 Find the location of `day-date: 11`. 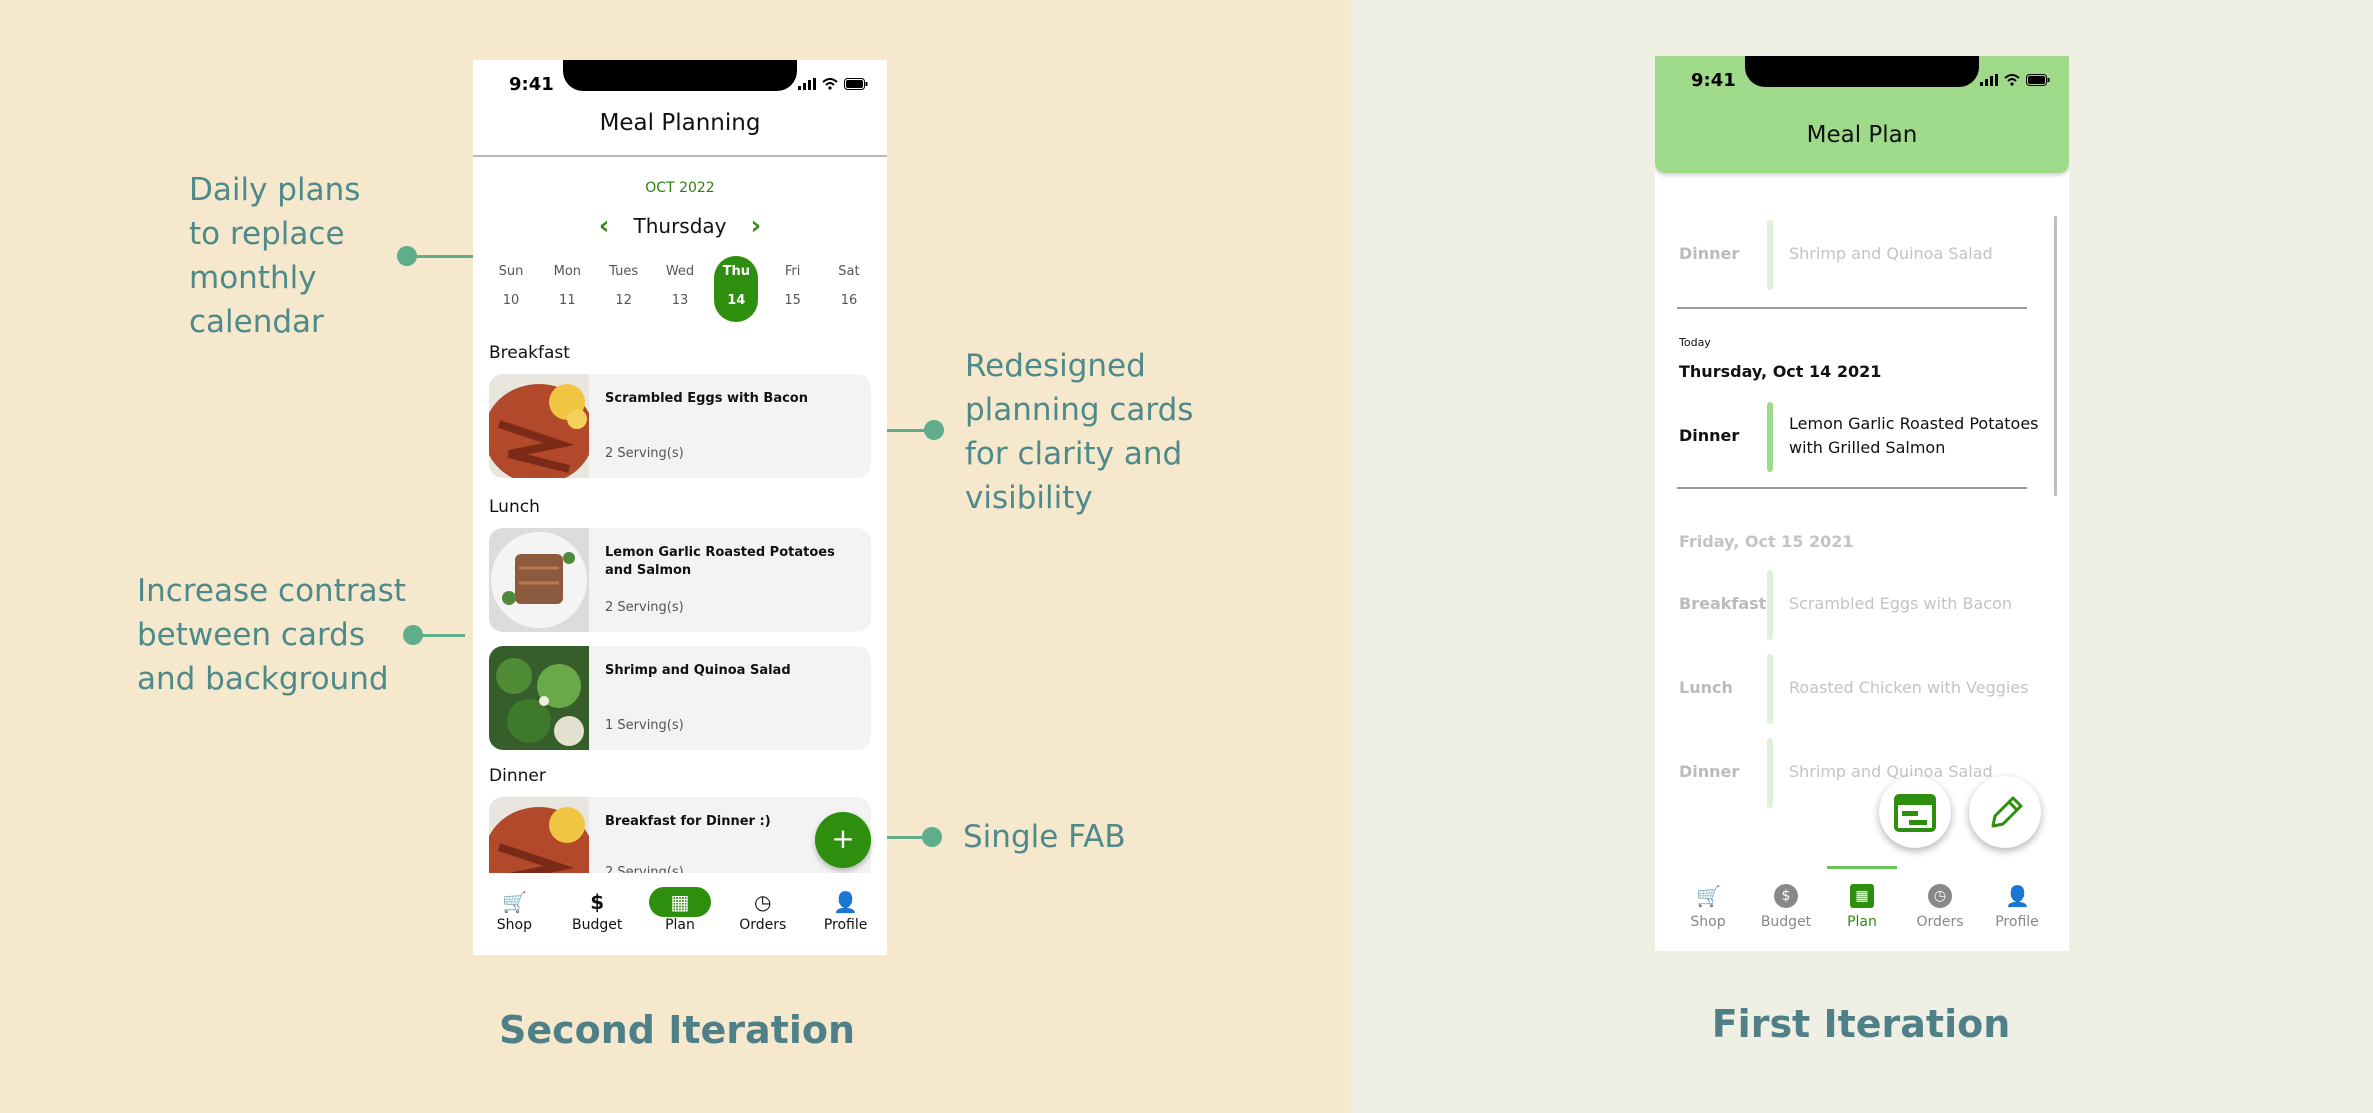

day-date: 11 is located at coordinates (567, 300).